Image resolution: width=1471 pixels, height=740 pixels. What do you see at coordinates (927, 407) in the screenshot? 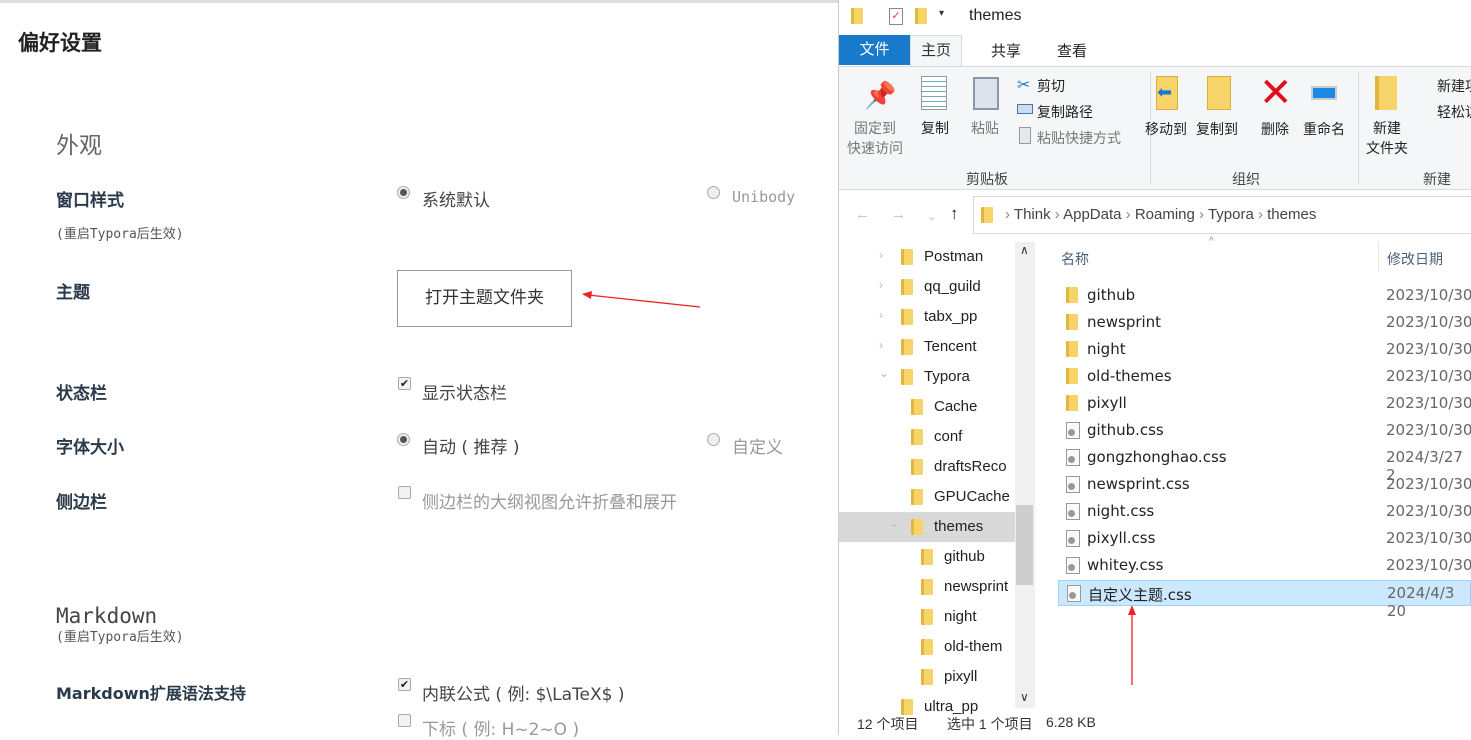
I see `tree-item: Cache` at bounding box center [927, 407].